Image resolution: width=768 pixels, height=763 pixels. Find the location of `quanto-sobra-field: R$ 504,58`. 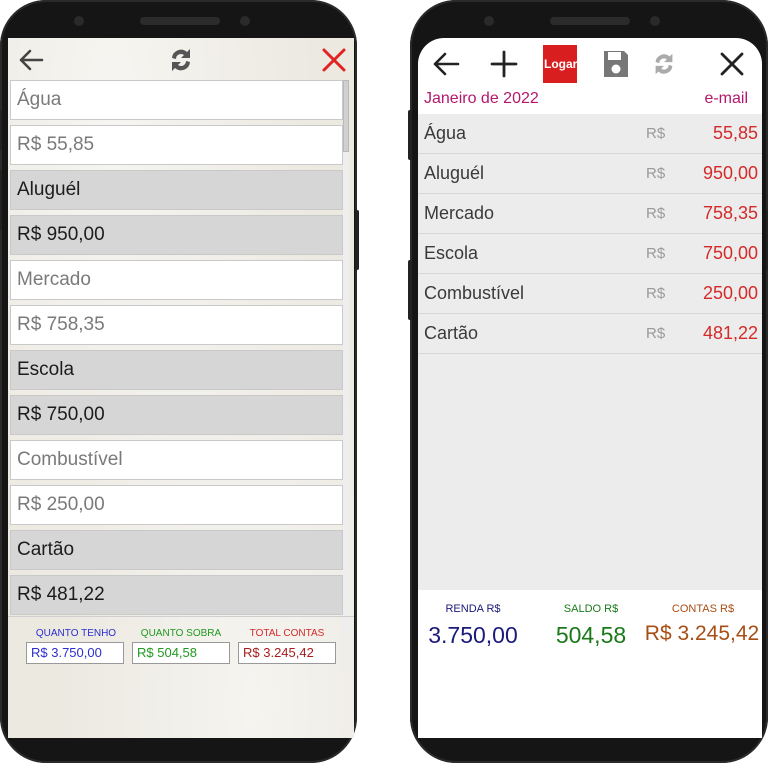

quanto-sobra-field: R$ 504,58 is located at coordinates (181, 653).